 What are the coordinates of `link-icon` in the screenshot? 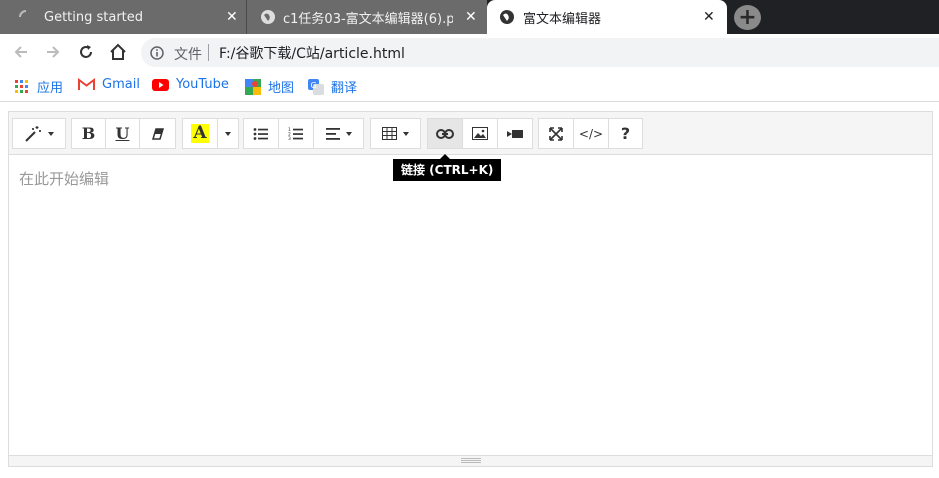 It's located at (445, 133).